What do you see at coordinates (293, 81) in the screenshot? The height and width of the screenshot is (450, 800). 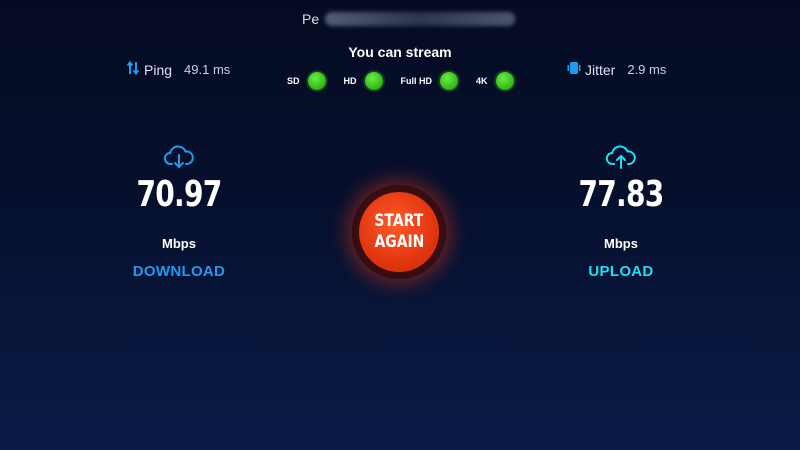 I see `stream-label: SD` at bounding box center [293, 81].